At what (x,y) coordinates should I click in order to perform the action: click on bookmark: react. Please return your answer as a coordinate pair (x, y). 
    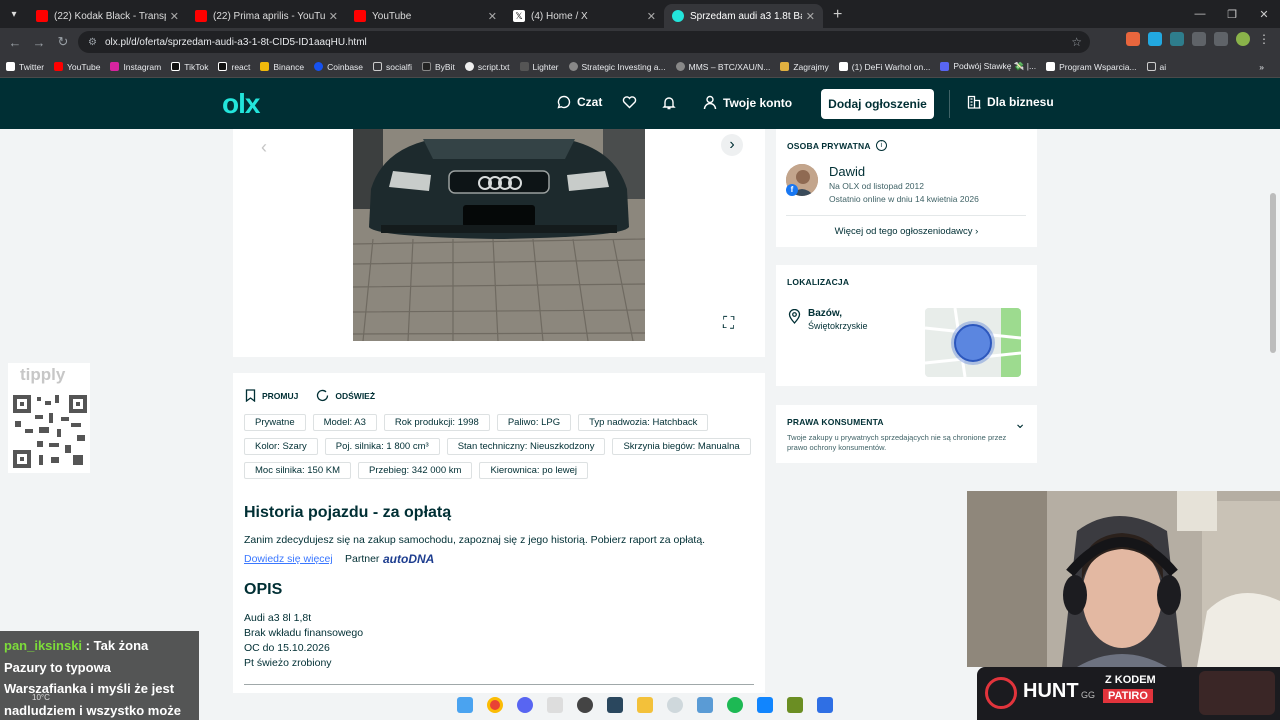
    Looking at the image, I should click on (234, 67).